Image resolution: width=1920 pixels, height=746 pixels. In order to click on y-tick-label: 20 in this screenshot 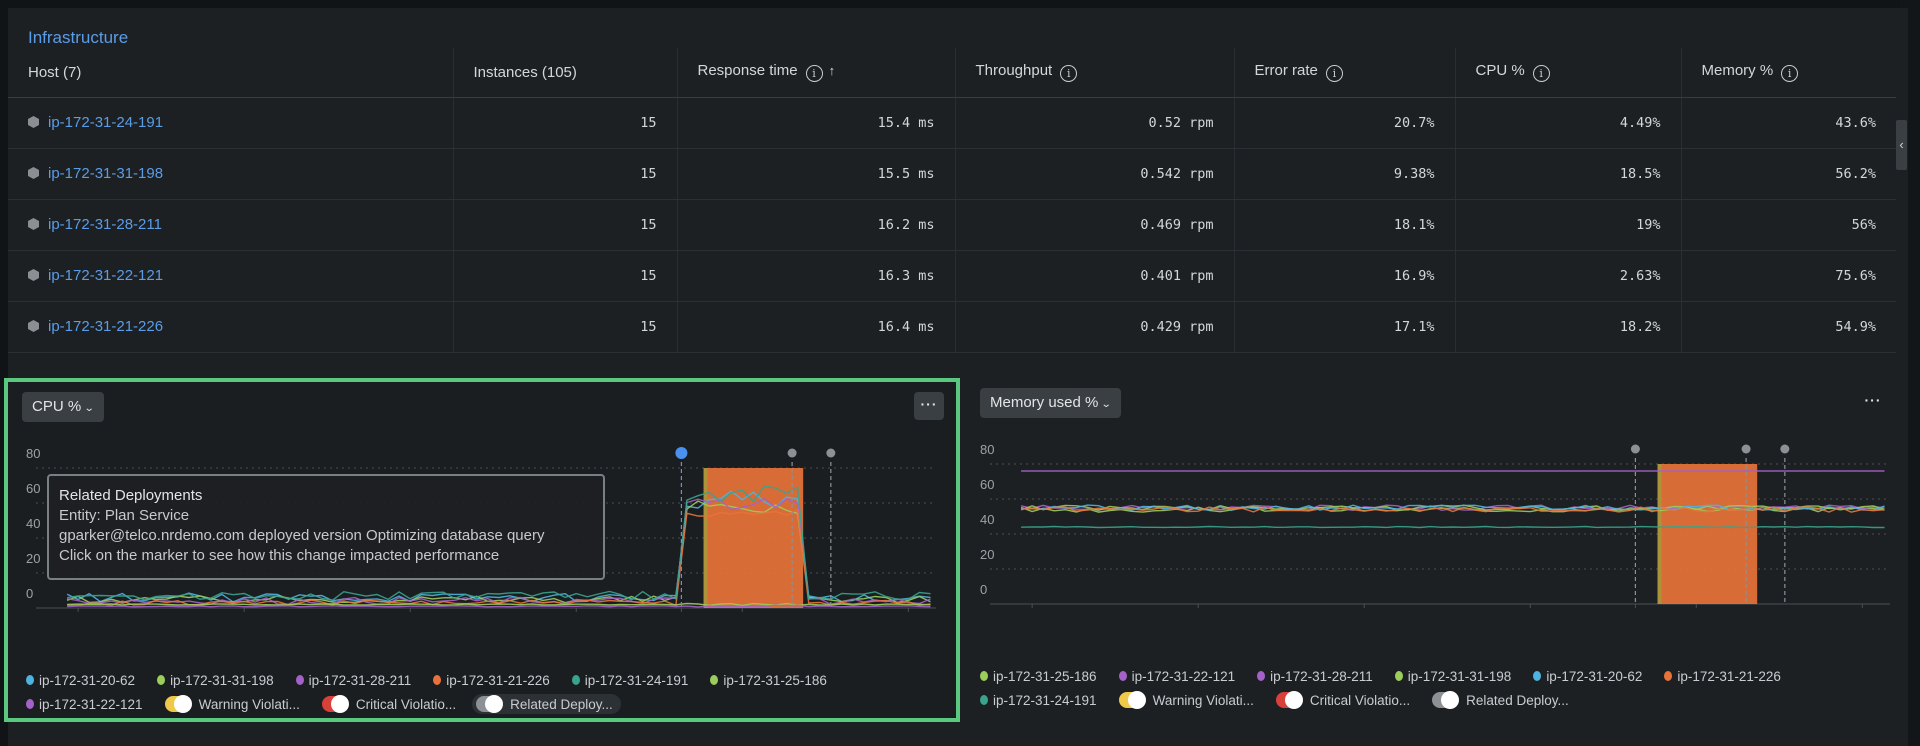, I will do `click(987, 554)`.